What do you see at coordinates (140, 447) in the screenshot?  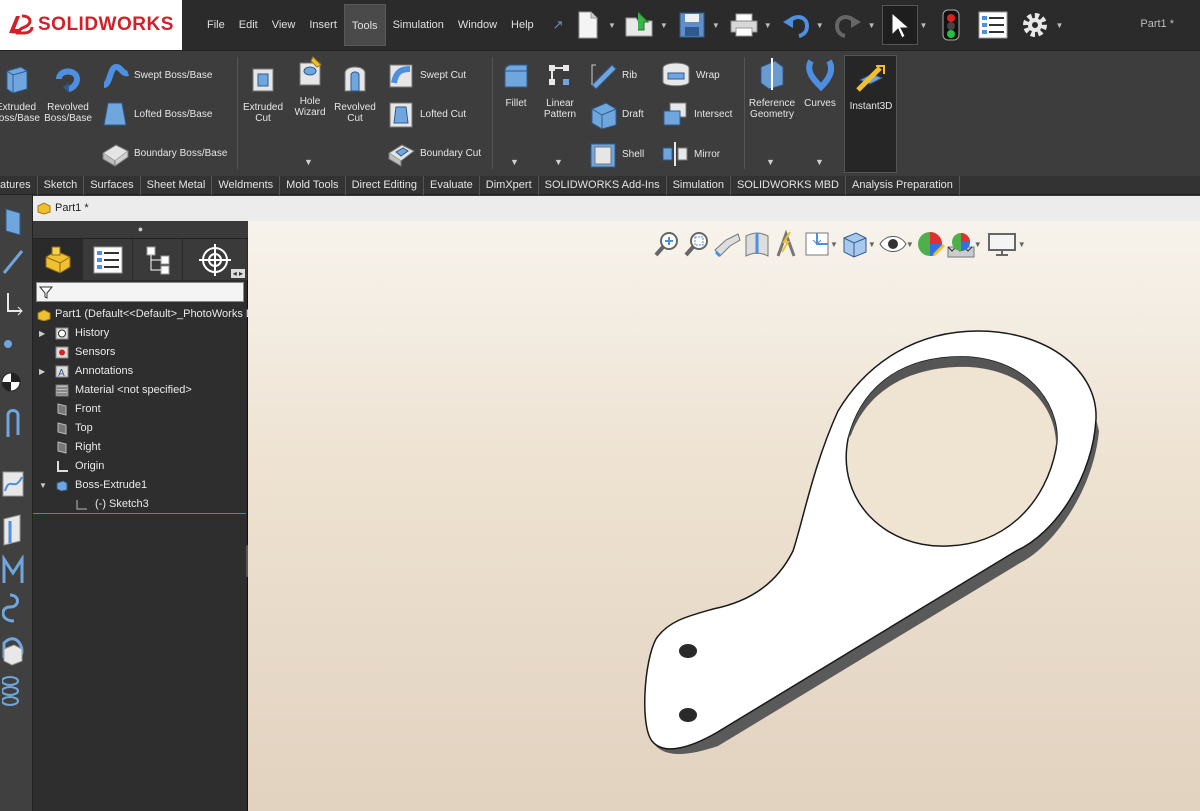 I see `tree-item-right-plane: Right` at bounding box center [140, 447].